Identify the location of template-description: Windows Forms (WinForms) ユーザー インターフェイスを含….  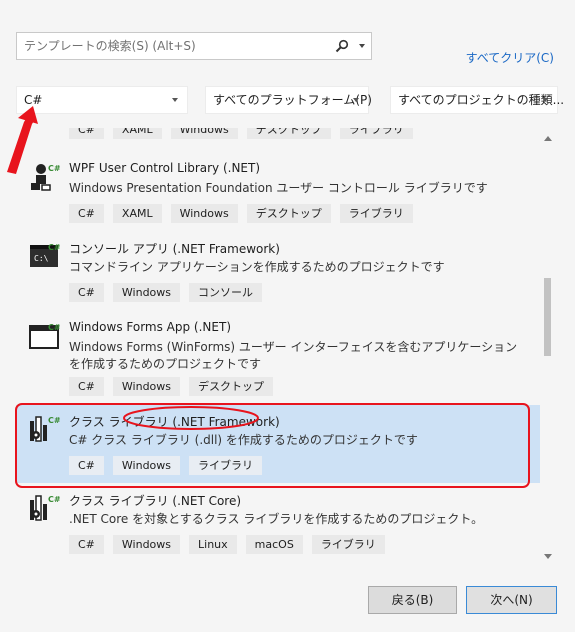
(293, 355).